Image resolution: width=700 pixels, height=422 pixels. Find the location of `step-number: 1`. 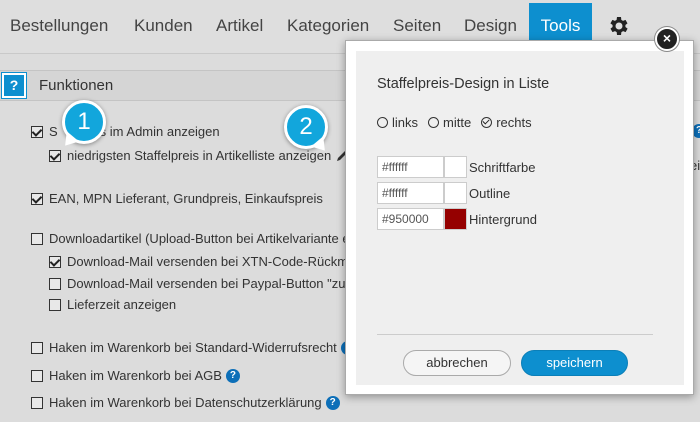

step-number: 1 is located at coordinates (84, 121).